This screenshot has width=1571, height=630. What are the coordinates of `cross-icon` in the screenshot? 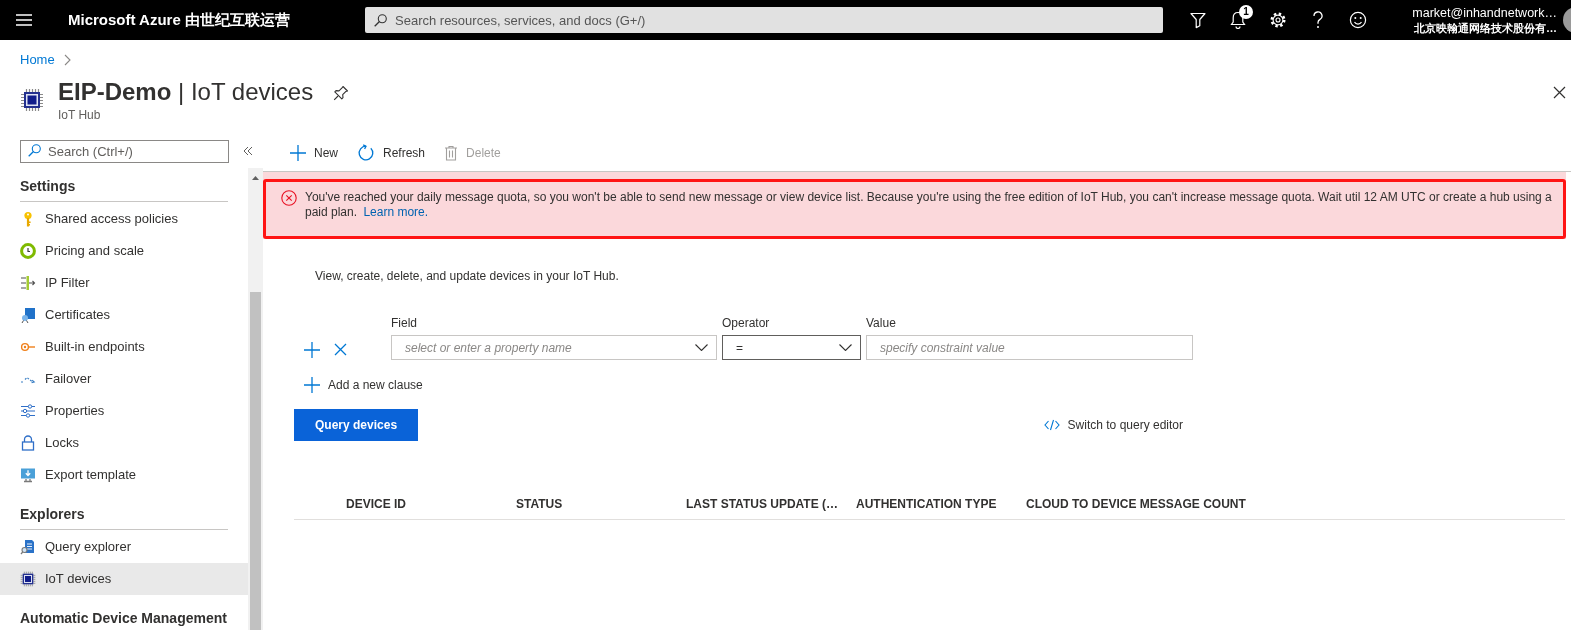 It's located at (340, 349).